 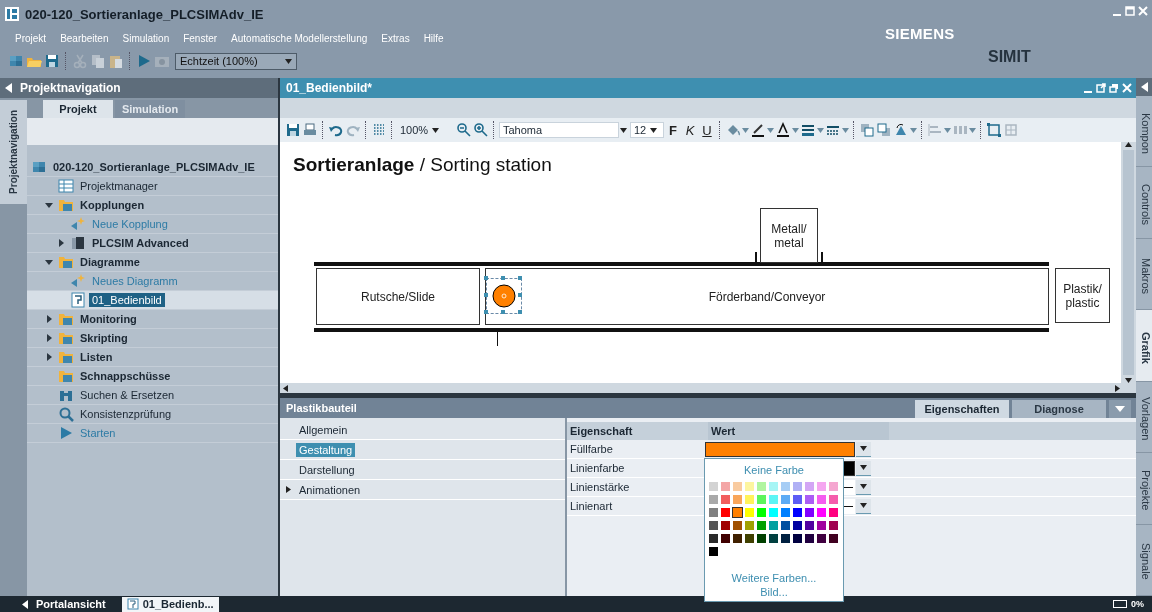 What do you see at coordinates (867, 130) in the screenshot?
I see `bring-to-front-icon` at bounding box center [867, 130].